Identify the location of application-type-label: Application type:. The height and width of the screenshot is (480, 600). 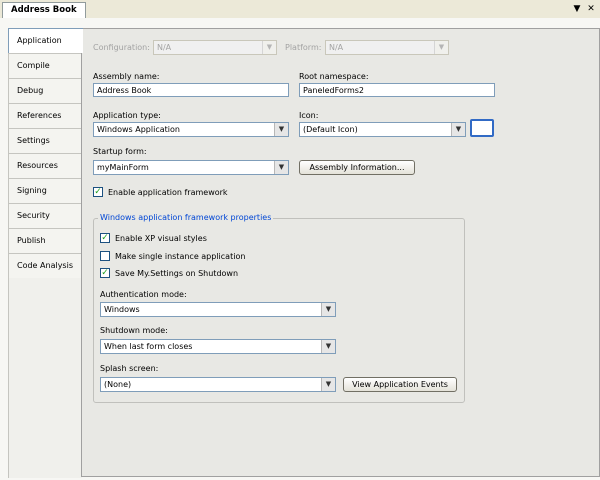
(127, 115).